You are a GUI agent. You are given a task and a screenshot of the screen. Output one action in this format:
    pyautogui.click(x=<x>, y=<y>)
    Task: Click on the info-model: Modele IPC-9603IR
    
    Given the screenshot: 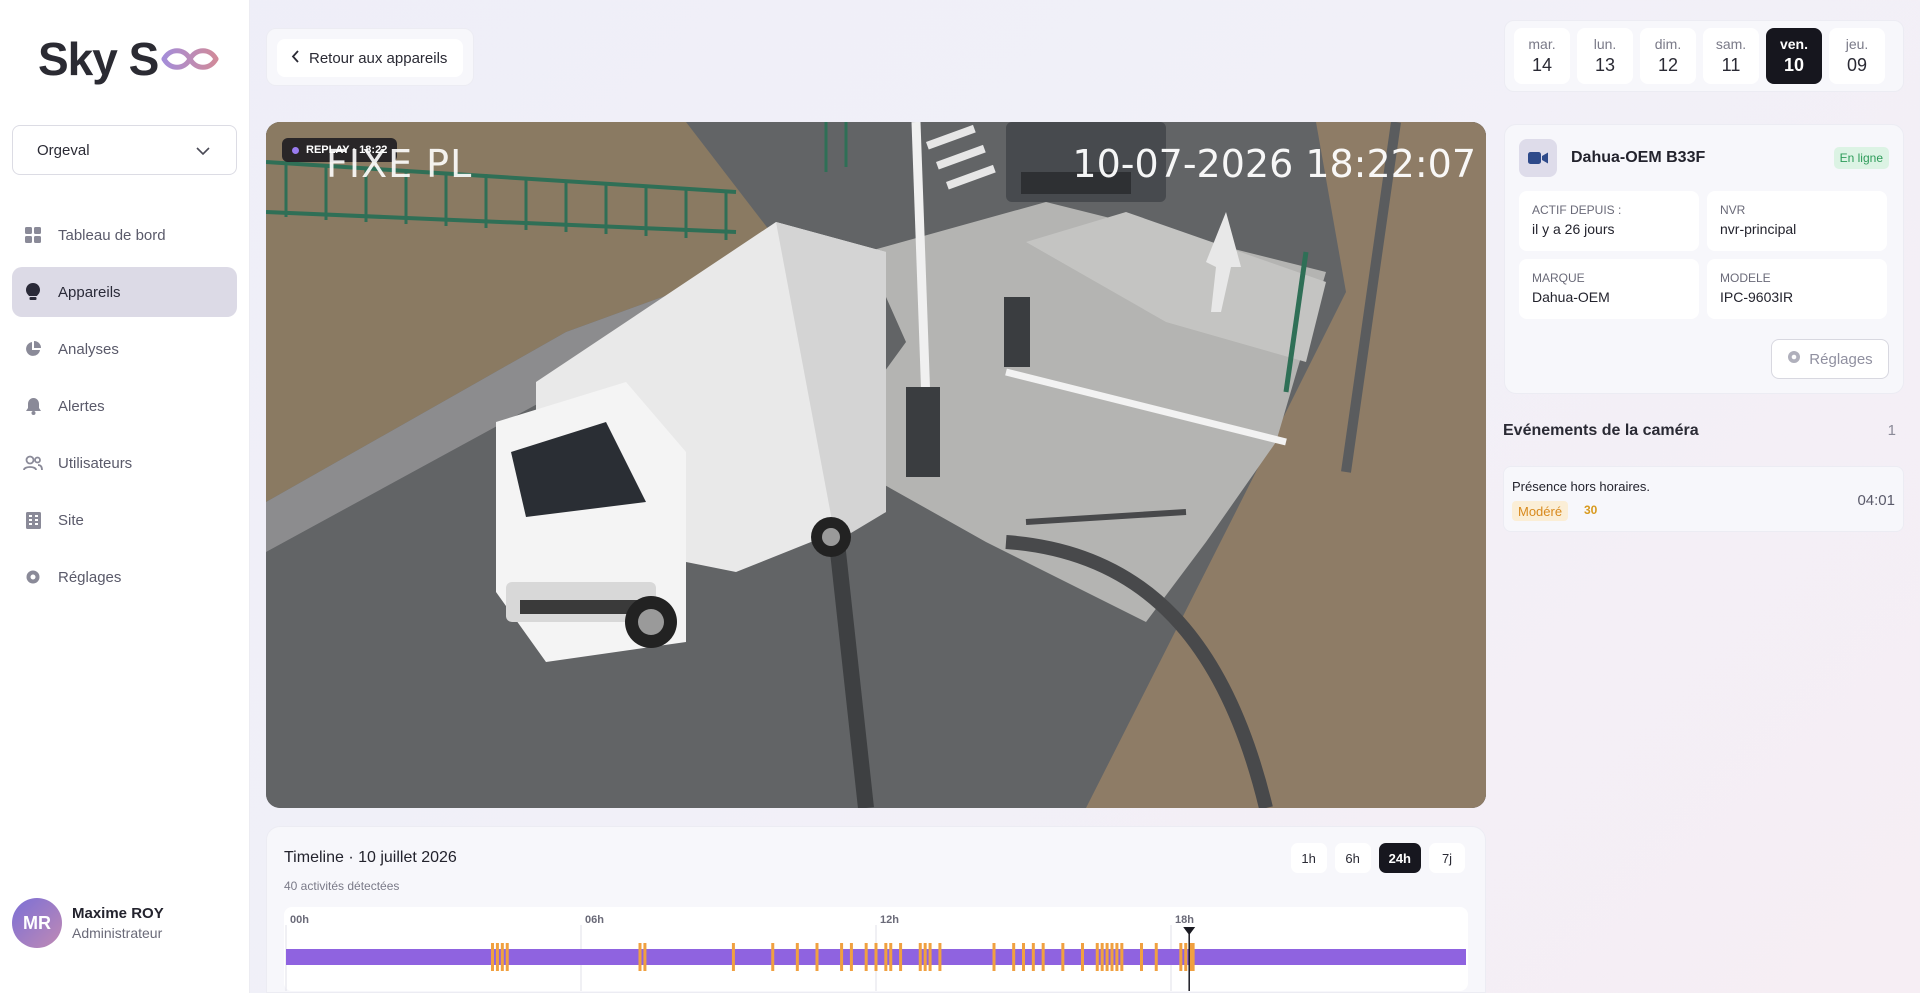 What is the action you would take?
    pyautogui.click(x=1797, y=289)
    